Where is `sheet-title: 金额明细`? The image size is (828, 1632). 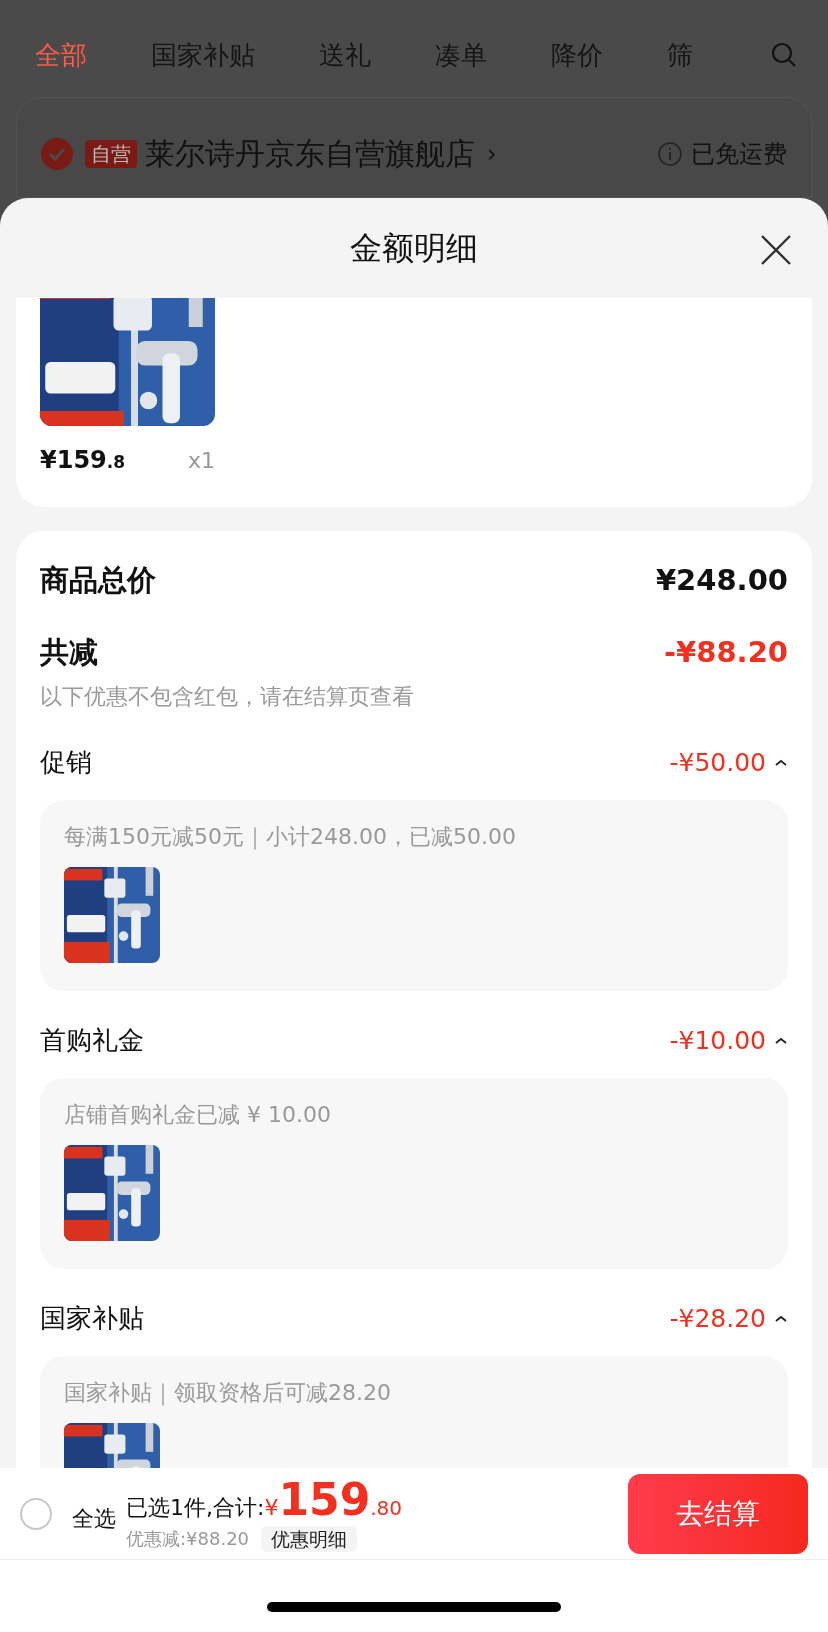
sheet-title: 金额明细 is located at coordinates (414, 248).